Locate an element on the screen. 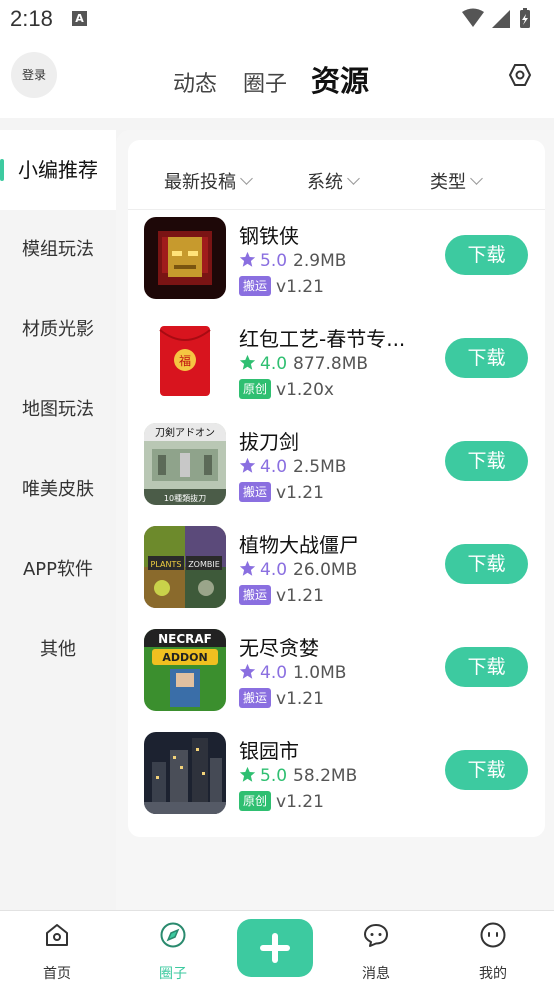 The width and height of the screenshot is (554, 987). nav-messages-label: 消息 is located at coordinates (376, 974).